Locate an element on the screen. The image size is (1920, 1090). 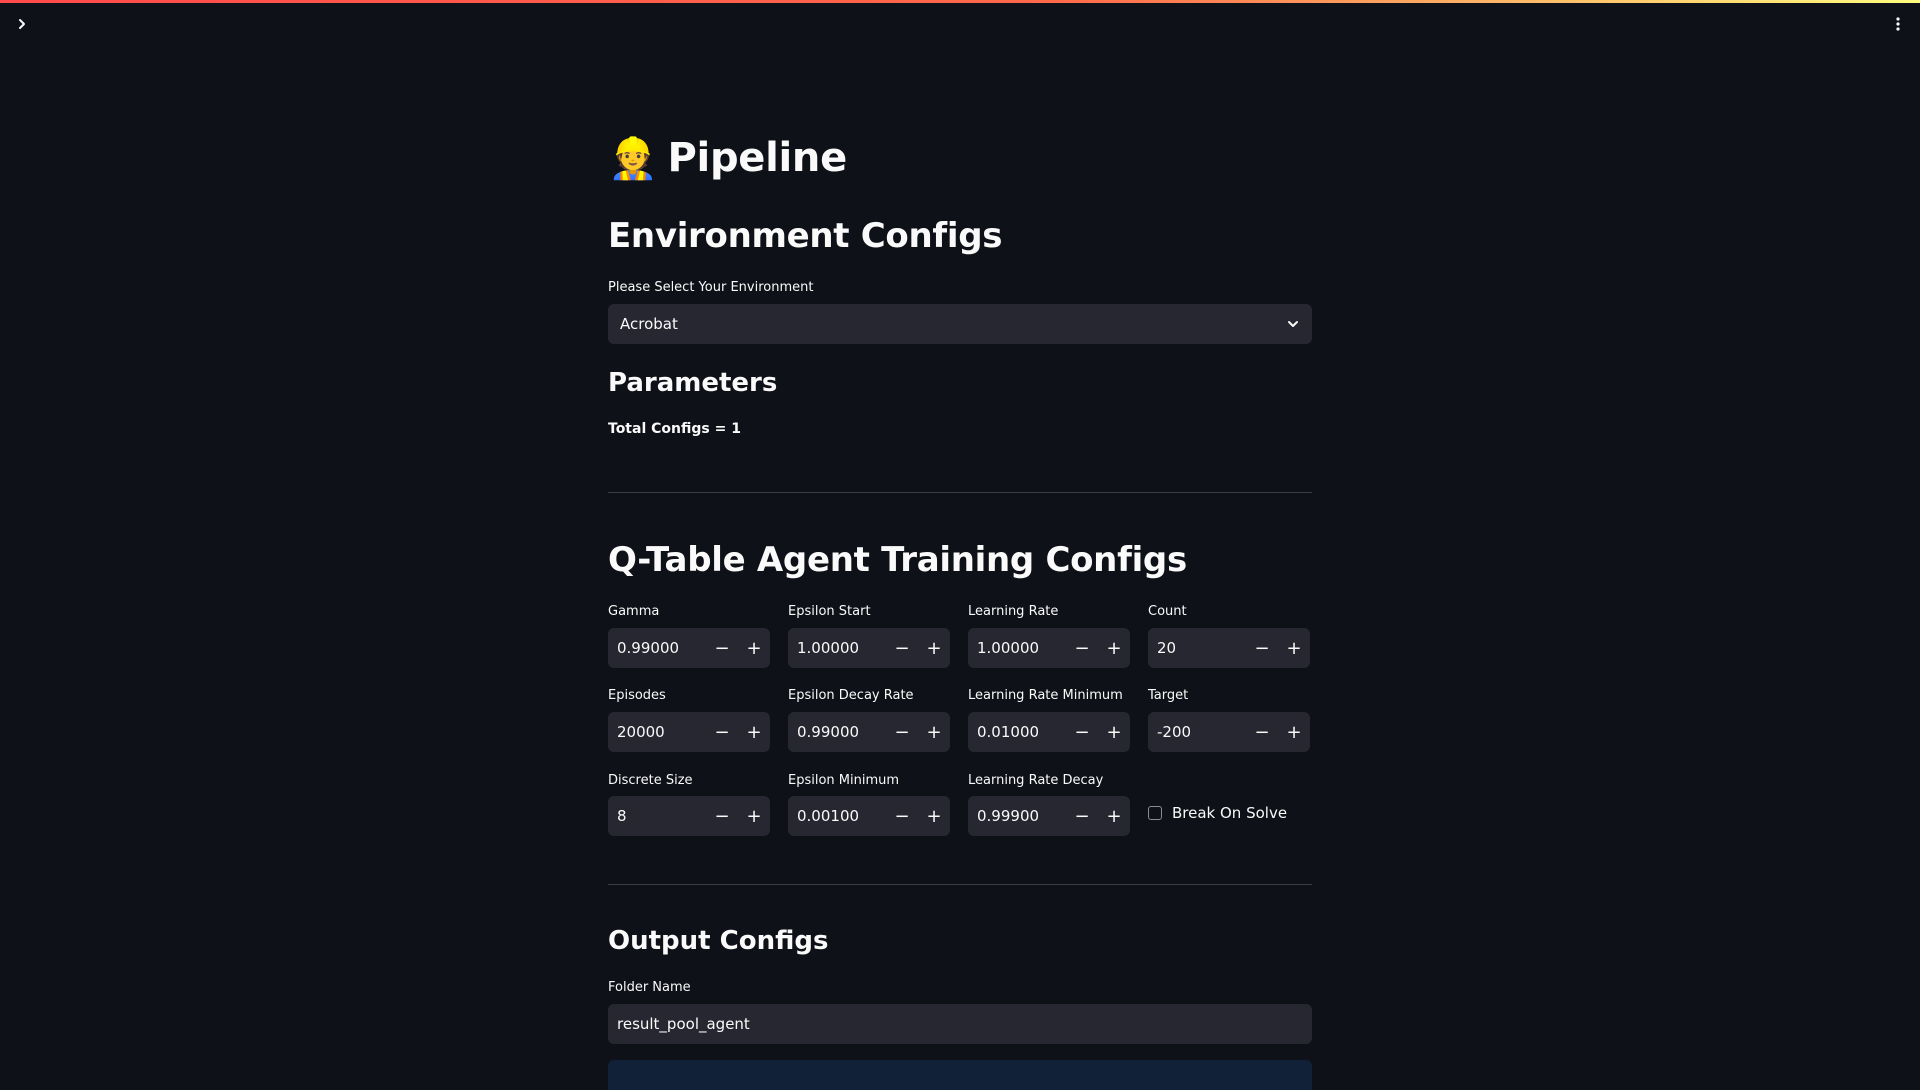
target-label: Target is located at coordinates (1168, 695).